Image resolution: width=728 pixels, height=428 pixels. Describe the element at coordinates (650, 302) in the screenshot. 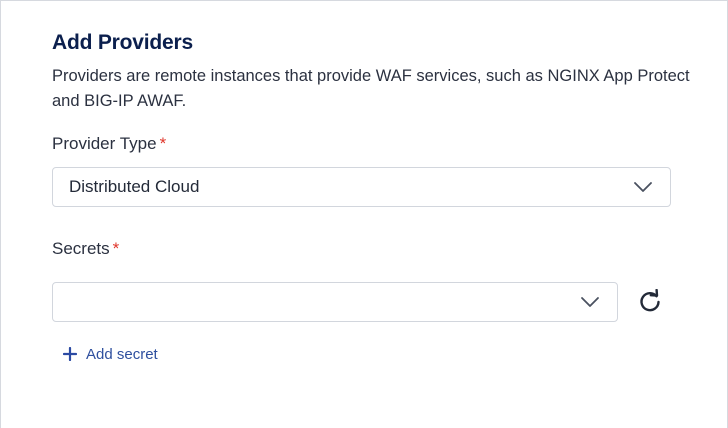

I see `refresh-icon` at that location.